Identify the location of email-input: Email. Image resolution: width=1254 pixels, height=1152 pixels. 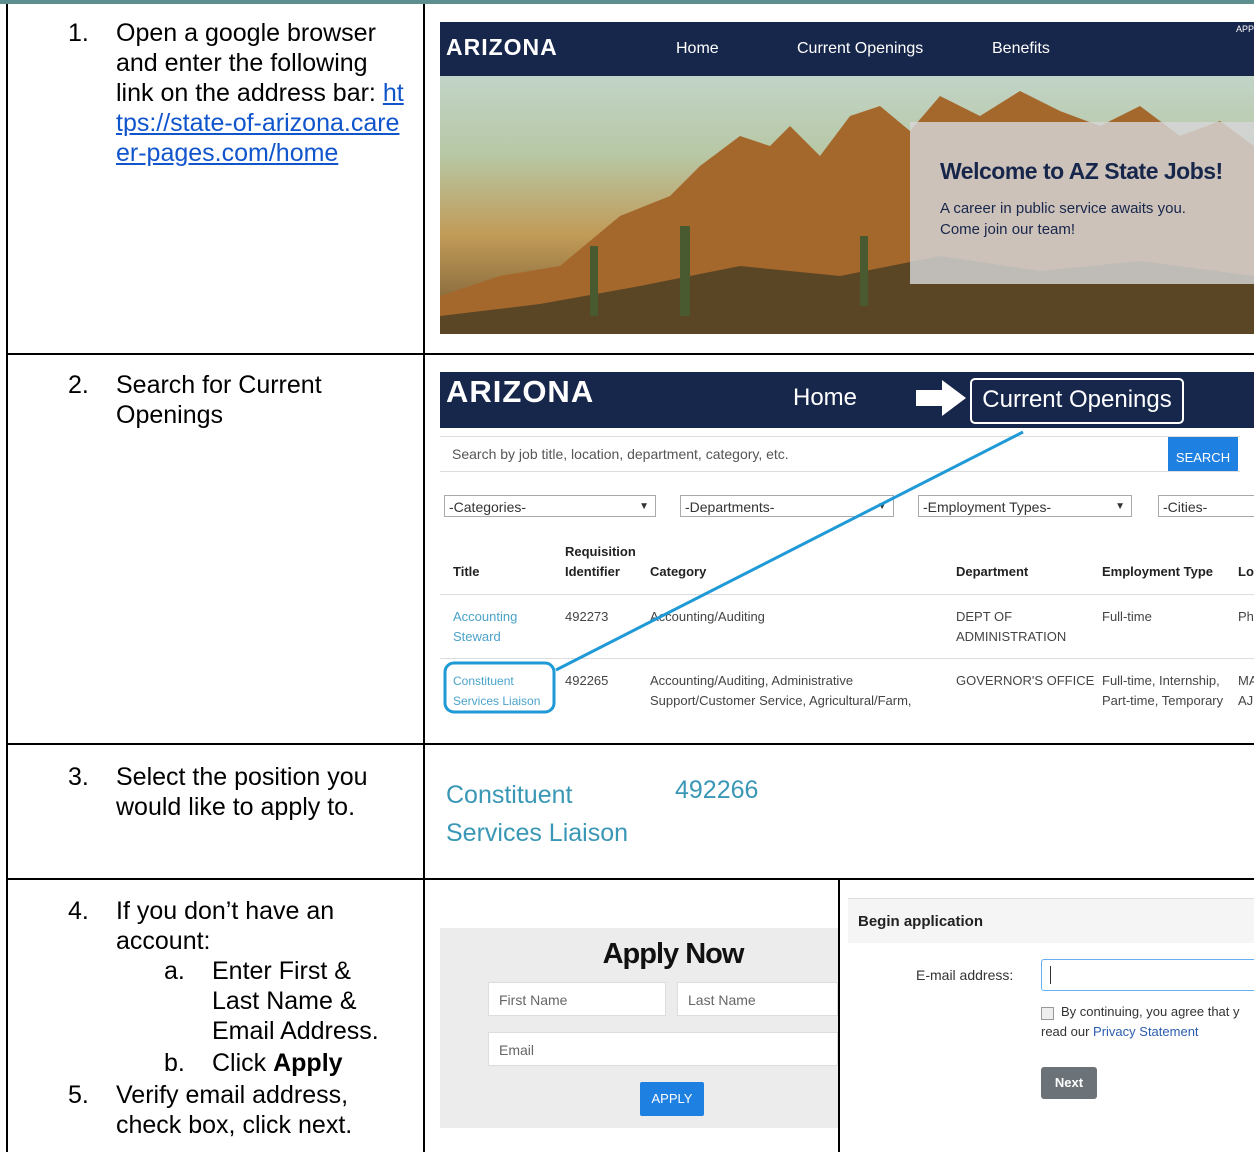
(663, 1049).